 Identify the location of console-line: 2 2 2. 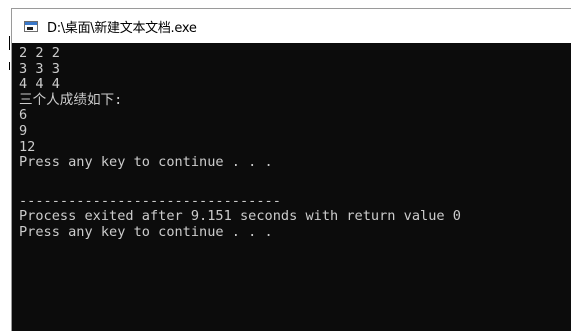
(39, 53).